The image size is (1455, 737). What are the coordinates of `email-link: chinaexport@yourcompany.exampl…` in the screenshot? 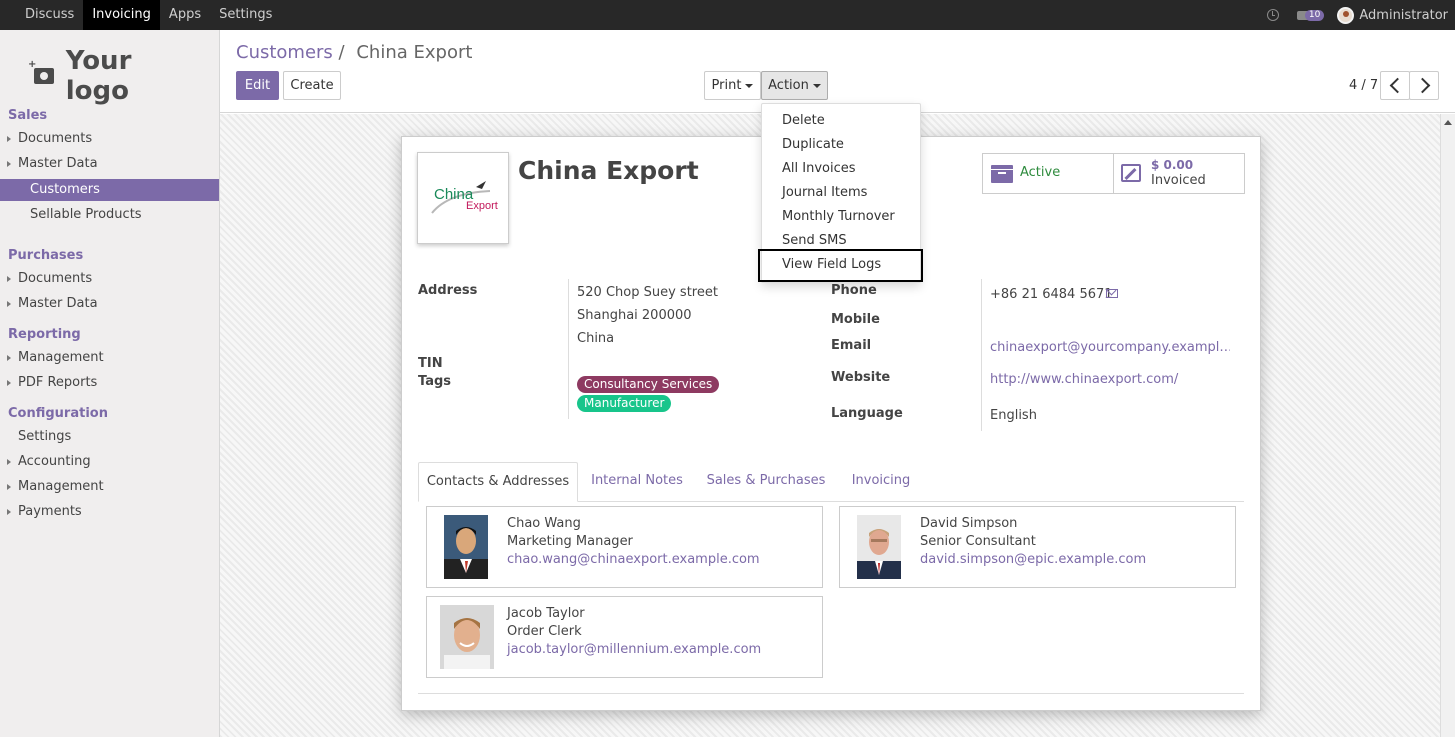 It's located at (1110, 347).